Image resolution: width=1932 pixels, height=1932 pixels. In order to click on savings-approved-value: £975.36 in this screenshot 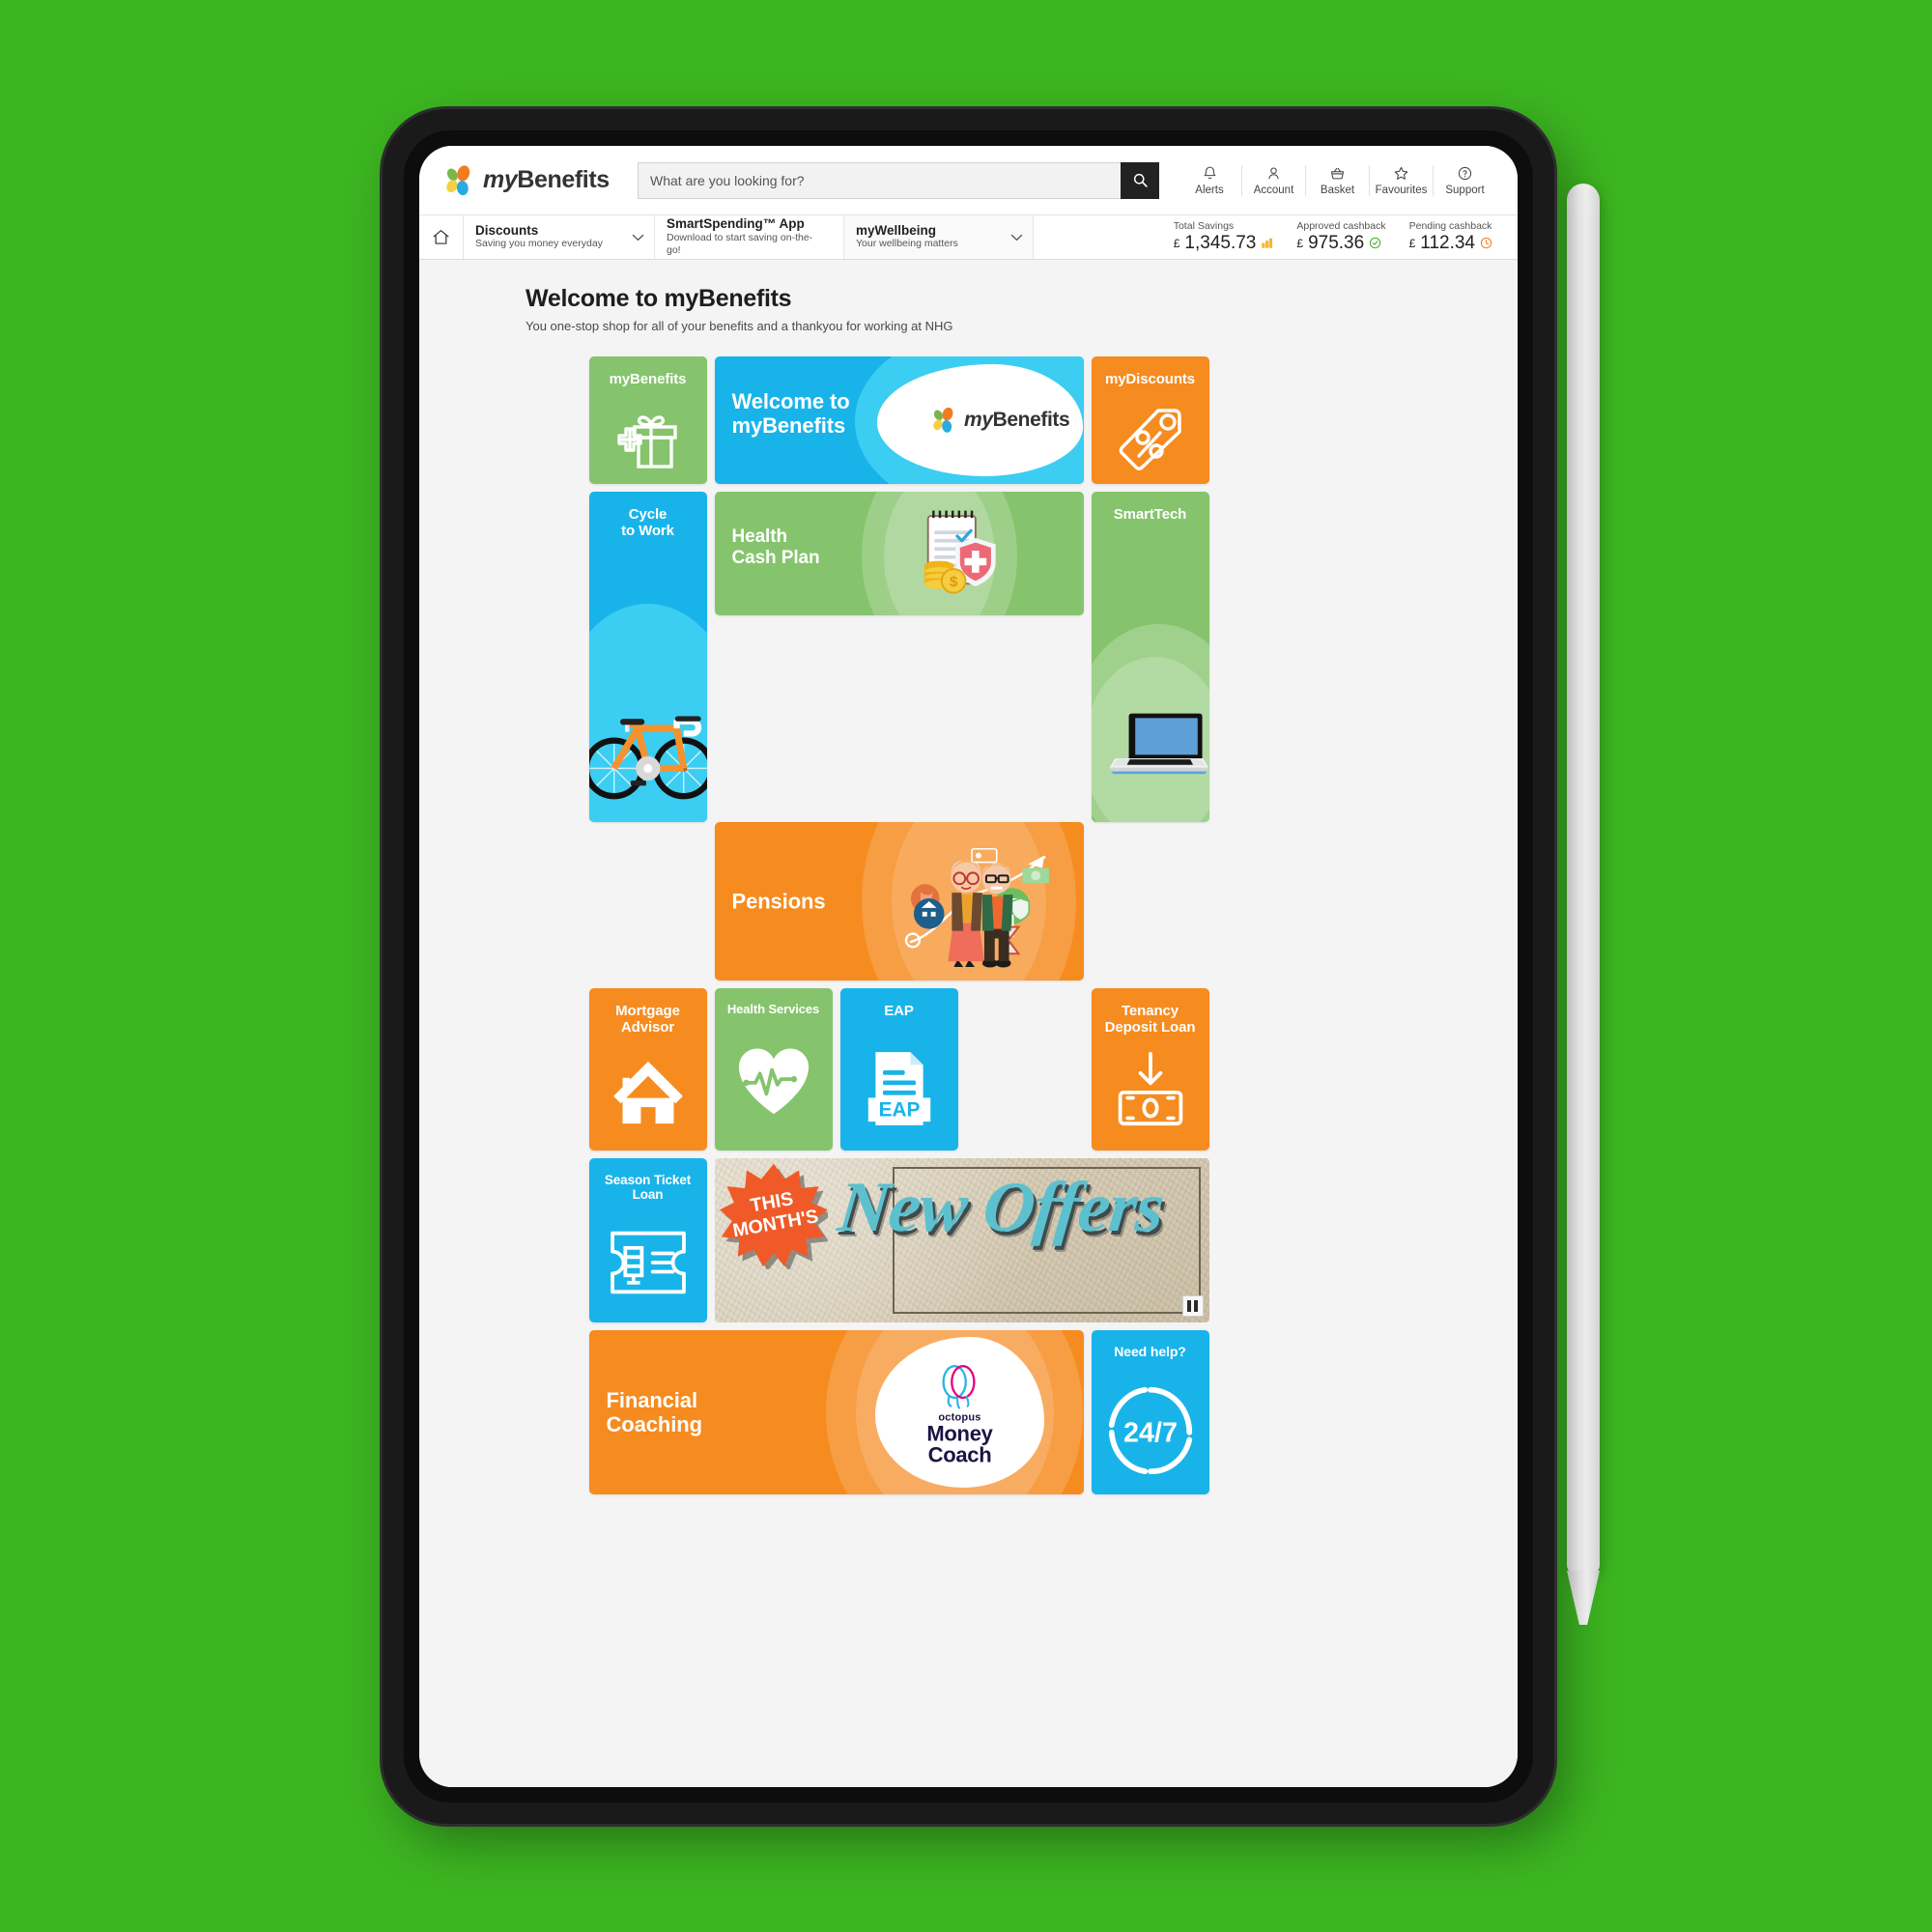, I will do `click(1340, 243)`.